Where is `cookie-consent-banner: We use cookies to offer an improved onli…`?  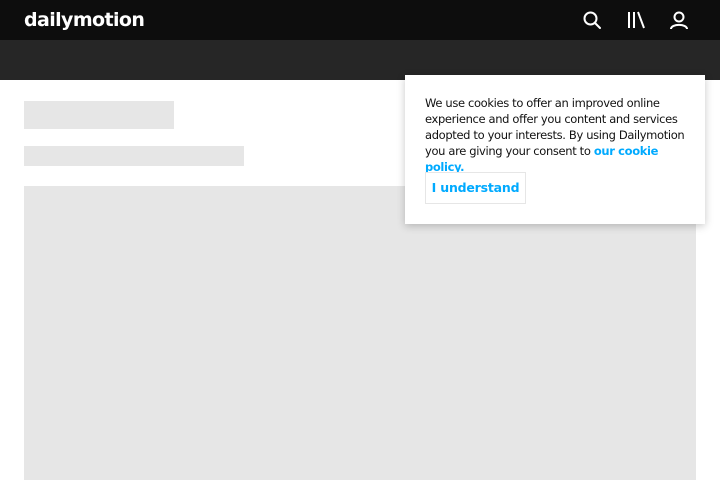
cookie-consent-banner: We use cookies to offer an improved onli… is located at coordinates (555, 149).